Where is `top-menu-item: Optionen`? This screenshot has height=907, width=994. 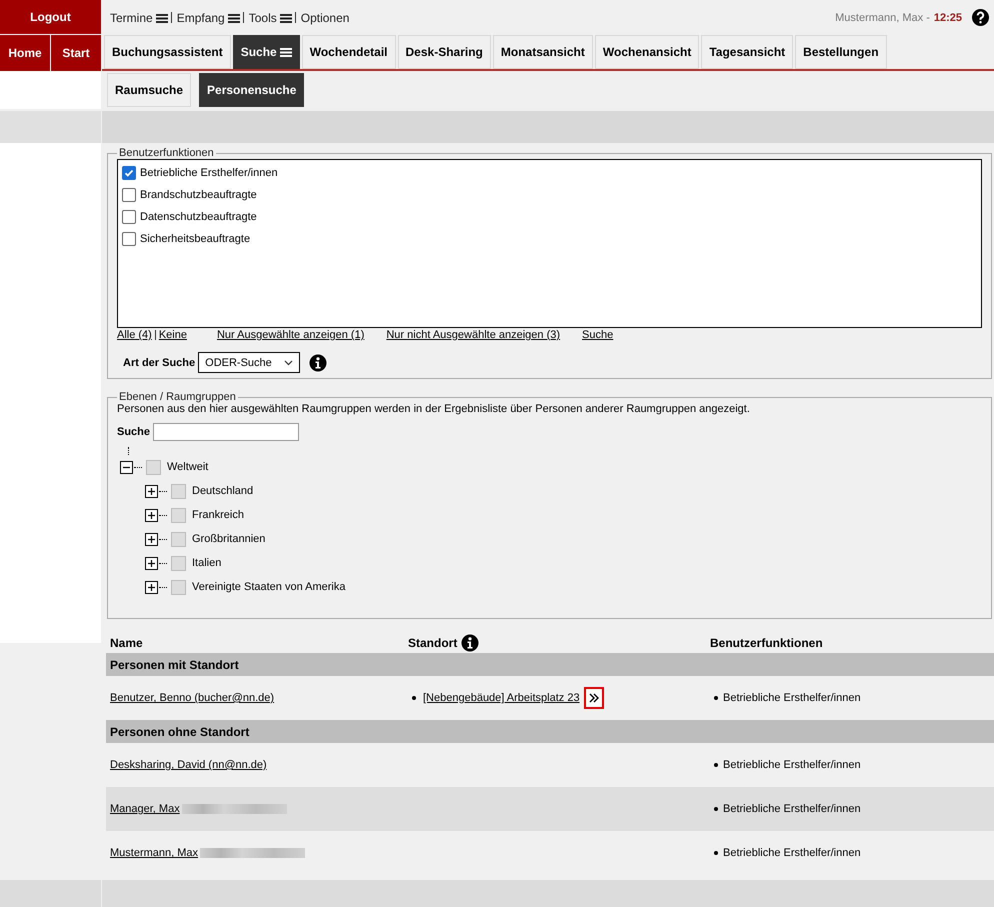
top-menu-item: Optionen is located at coordinates (326, 17).